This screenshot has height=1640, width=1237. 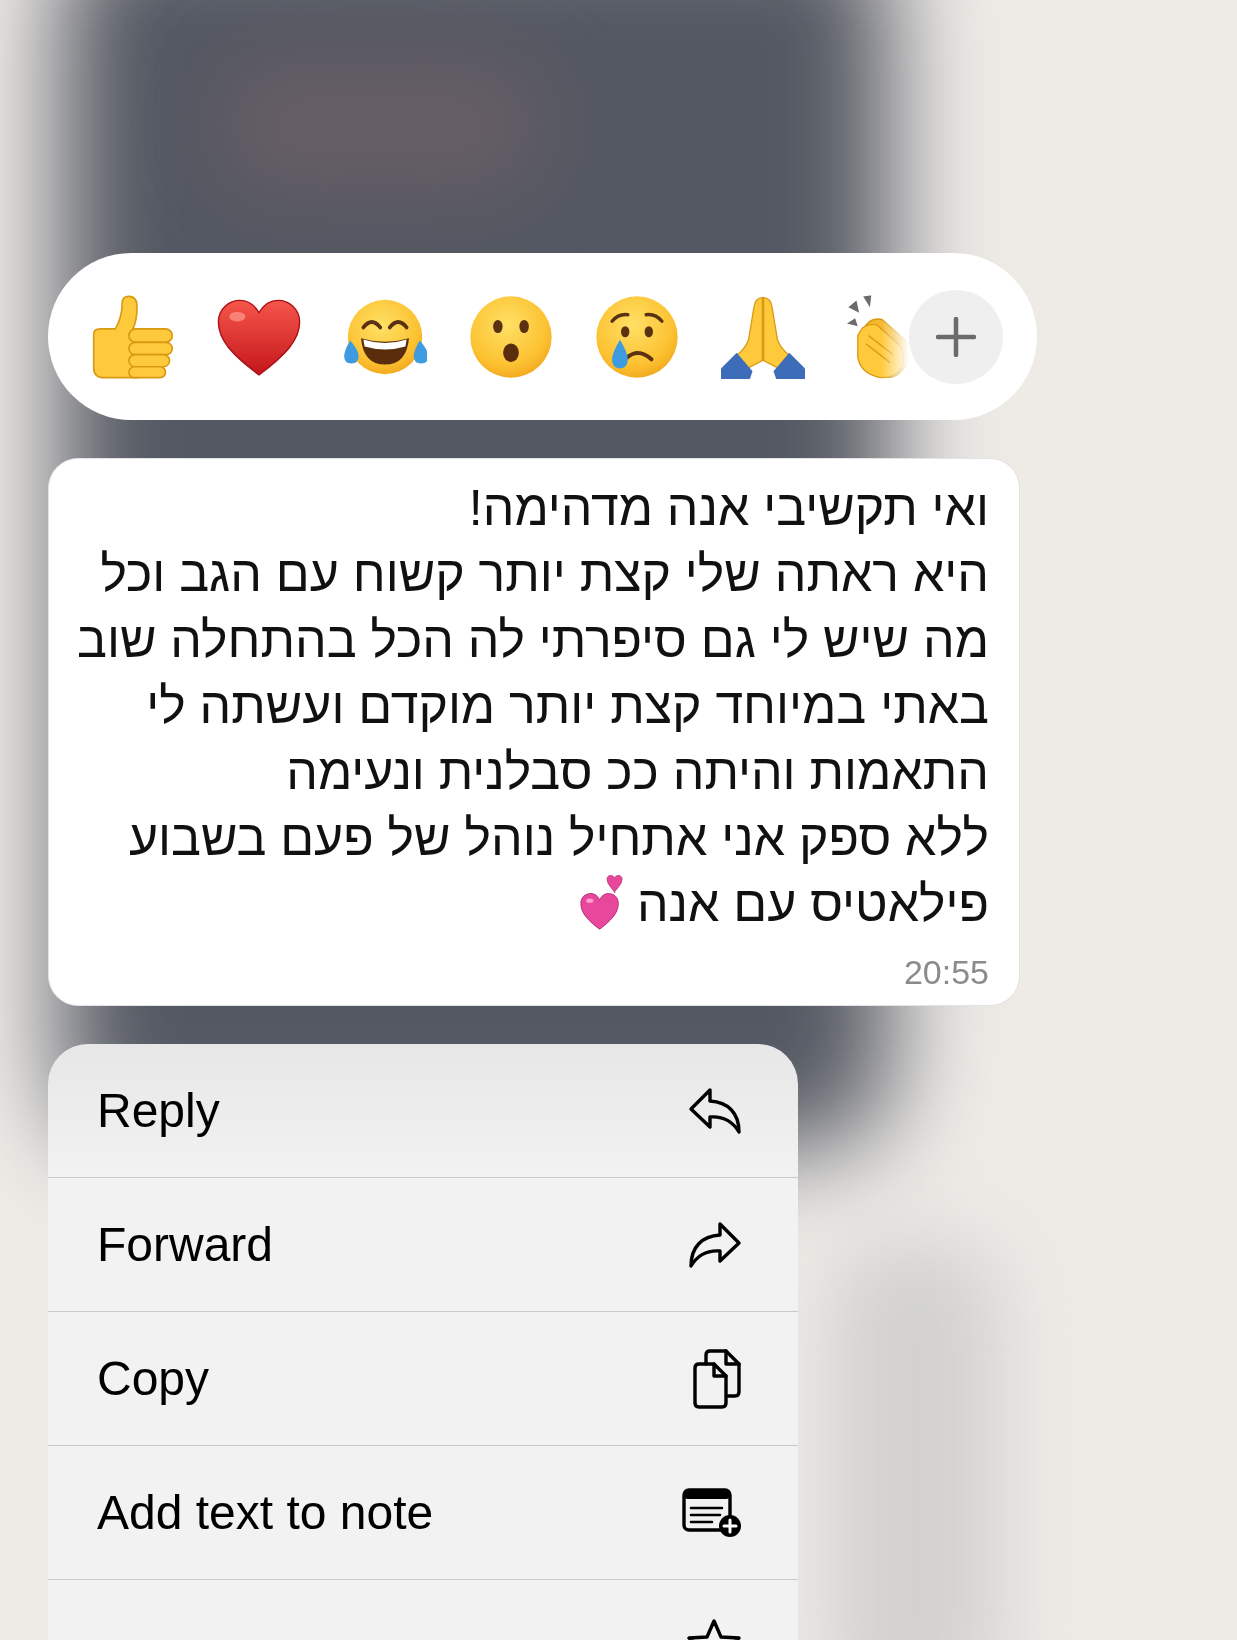 What do you see at coordinates (728, 508) in the screenshot?
I see `message-line: ואי תקשיבי אנה מדהימה!` at bounding box center [728, 508].